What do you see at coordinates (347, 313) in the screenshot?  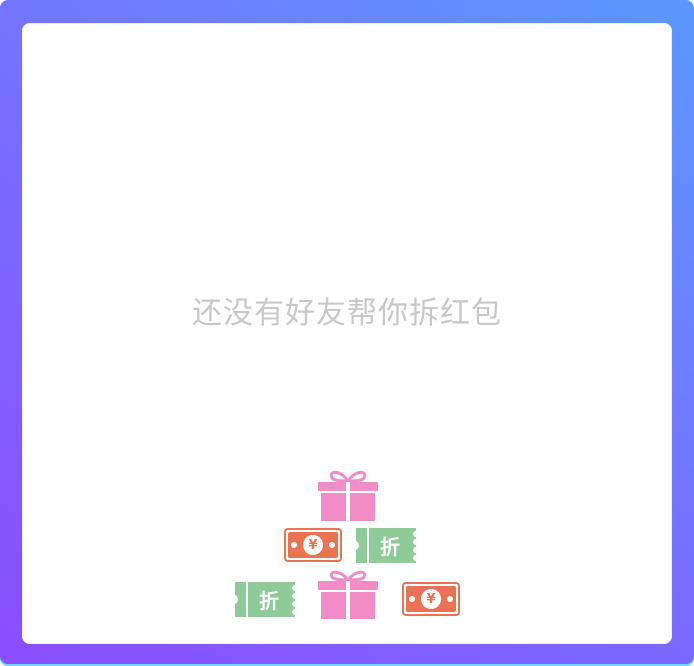 I see `empty-state-message: 还没有好友帮你拆红包` at bounding box center [347, 313].